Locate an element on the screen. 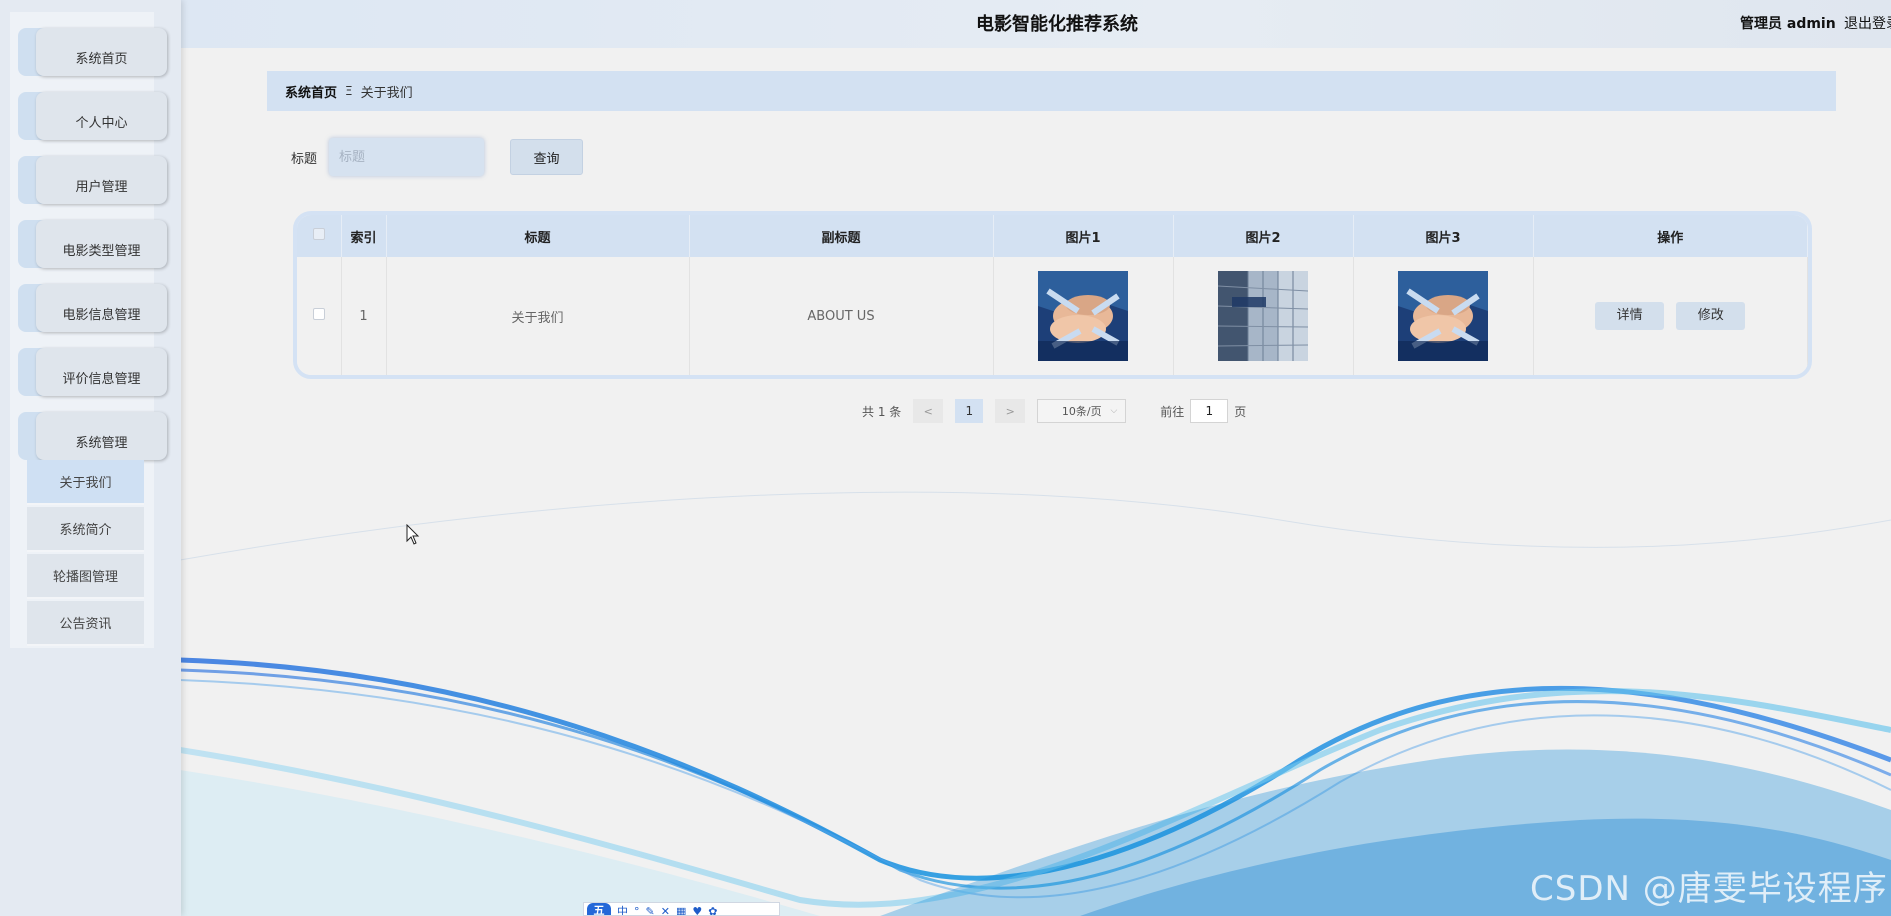  table-header-row: 索引 标题 副标题 图片1 图片2 图片3 操作 is located at coordinates (1052, 236).